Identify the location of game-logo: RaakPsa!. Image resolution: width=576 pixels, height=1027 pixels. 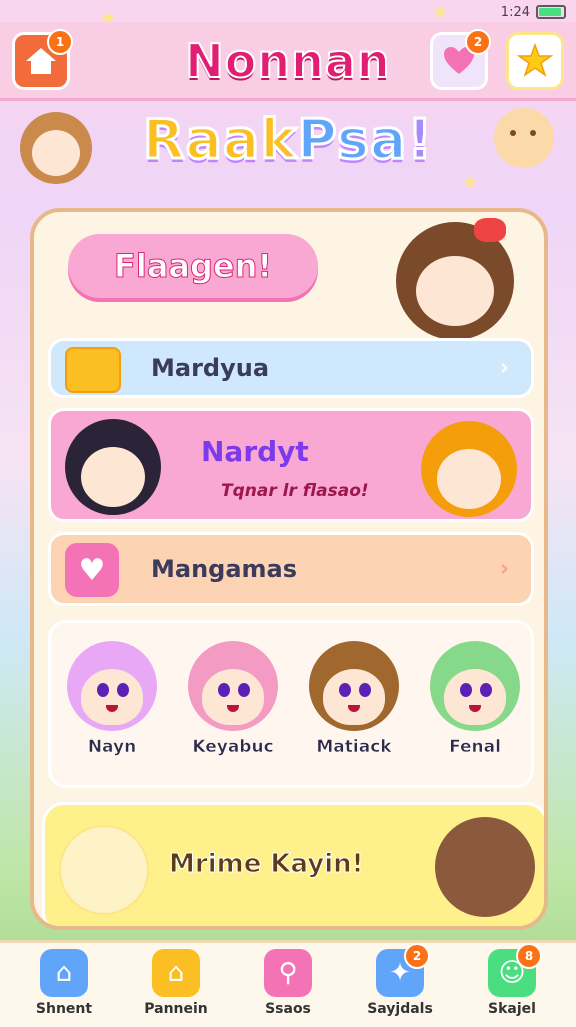
(288, 140).